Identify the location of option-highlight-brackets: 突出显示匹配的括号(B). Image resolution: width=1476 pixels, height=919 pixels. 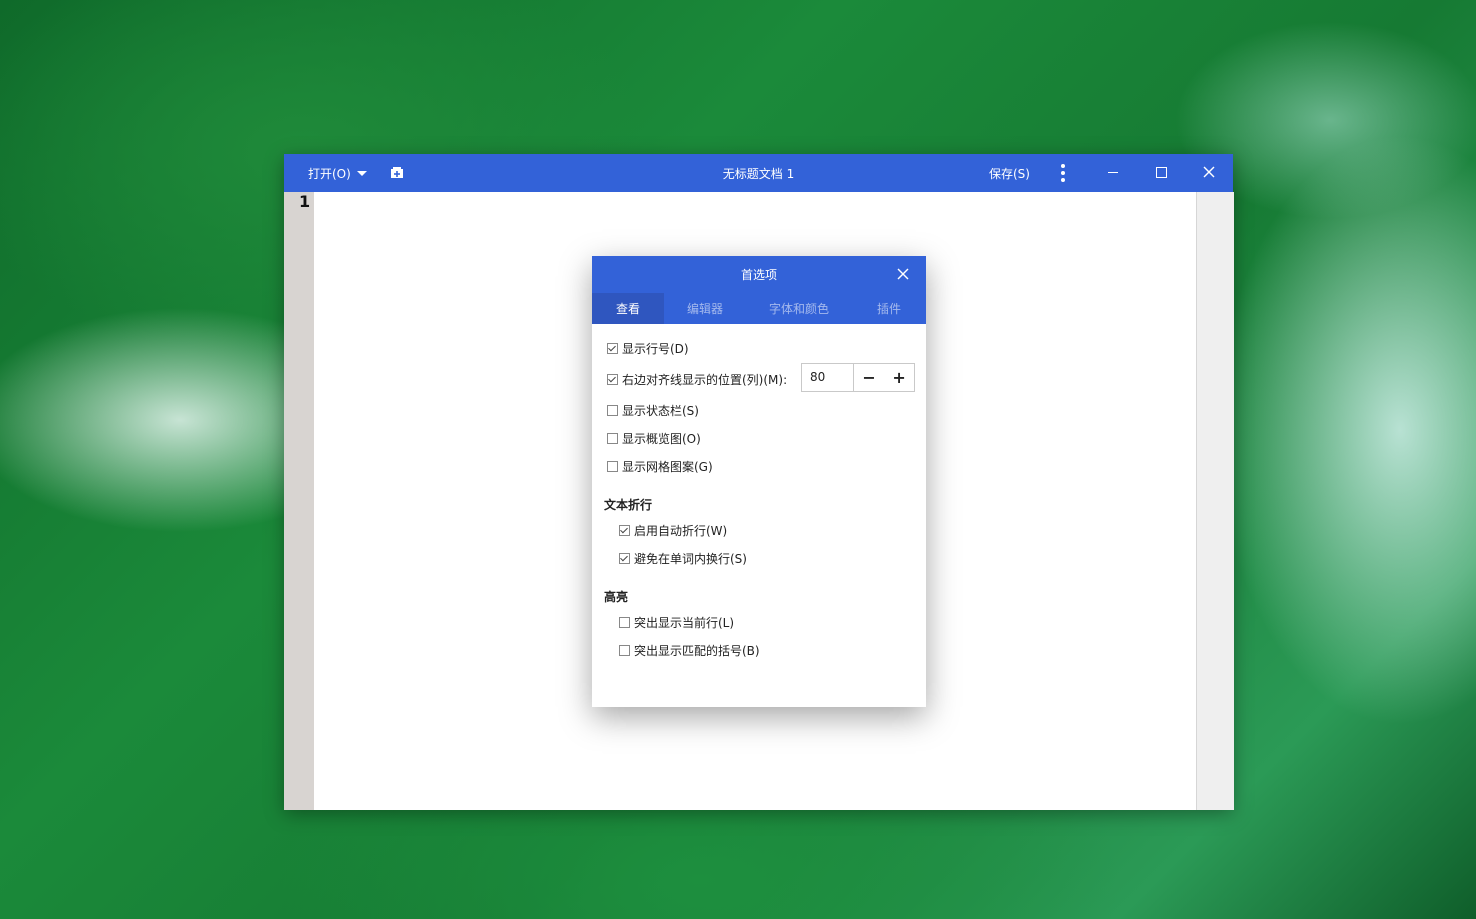
(689, 650).